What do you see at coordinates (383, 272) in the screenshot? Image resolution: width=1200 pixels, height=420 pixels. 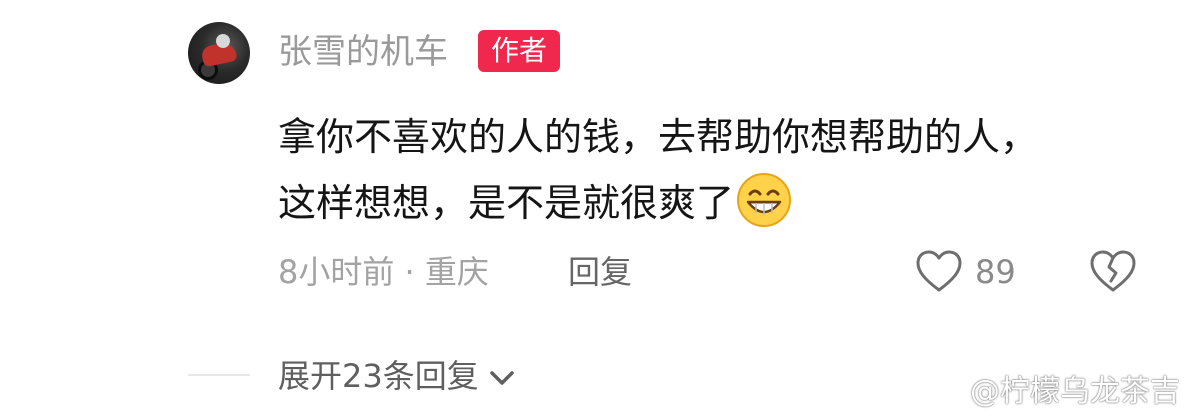 I see `comment-time-location: 8小时前 · 重庆` at bounding box center [383, 272].